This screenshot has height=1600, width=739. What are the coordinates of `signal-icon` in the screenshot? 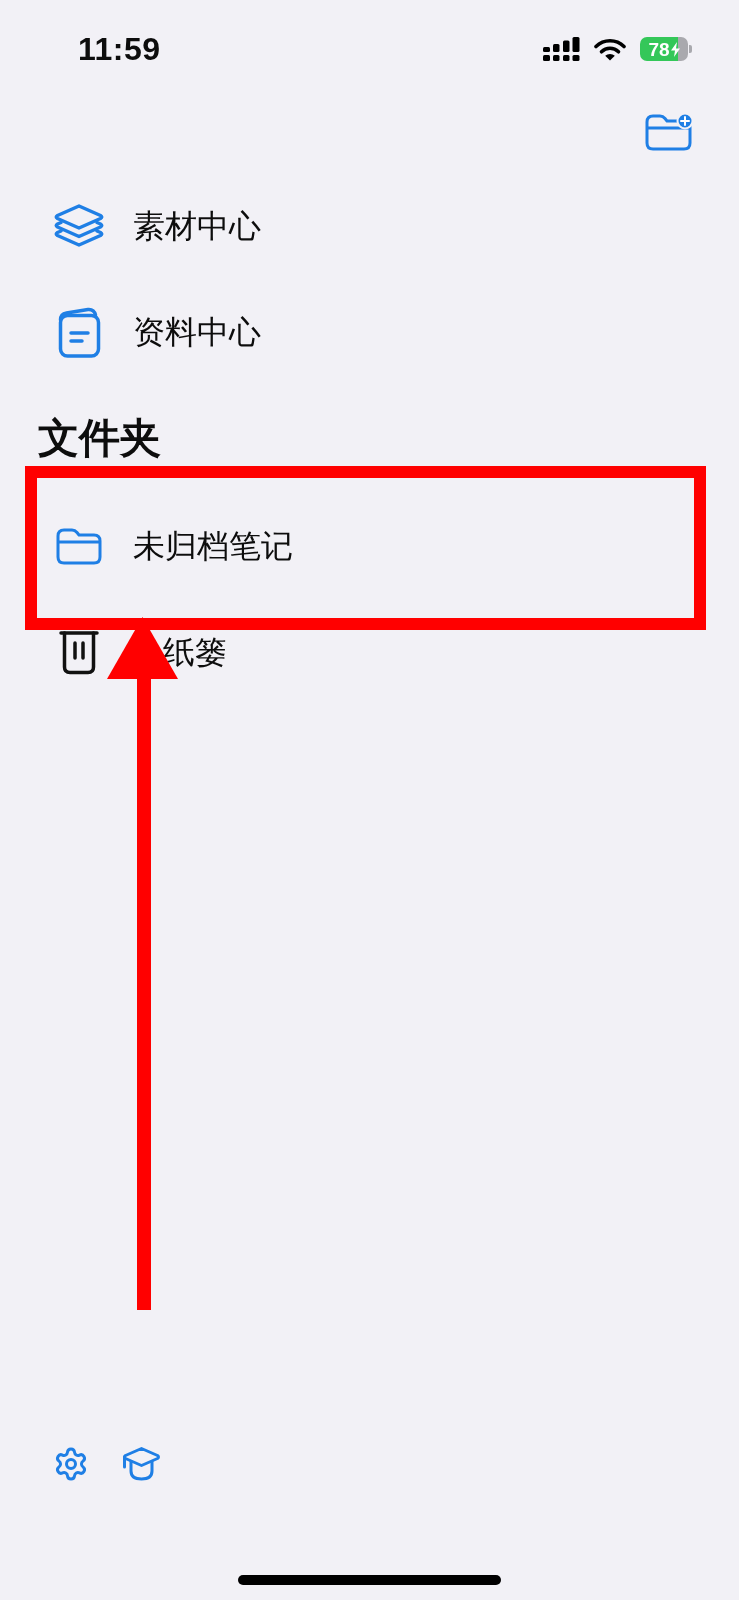 It's located at (561, 49).